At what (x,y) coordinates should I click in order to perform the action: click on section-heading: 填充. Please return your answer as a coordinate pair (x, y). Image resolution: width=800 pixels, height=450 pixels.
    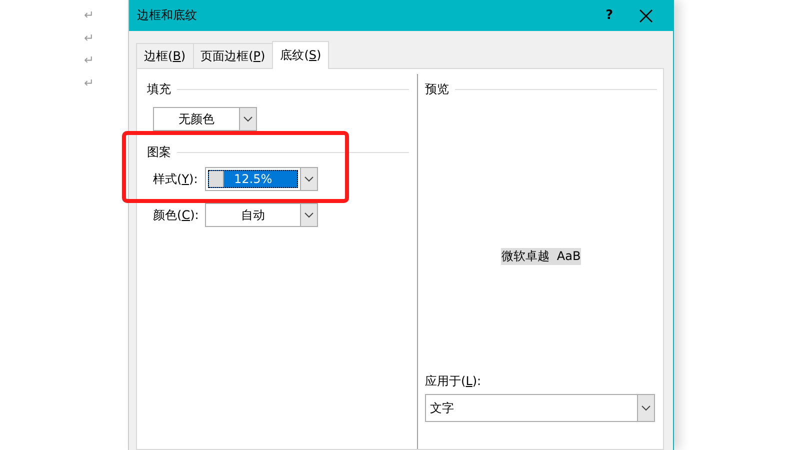
    Looking at the image, I should click on (159, 89).